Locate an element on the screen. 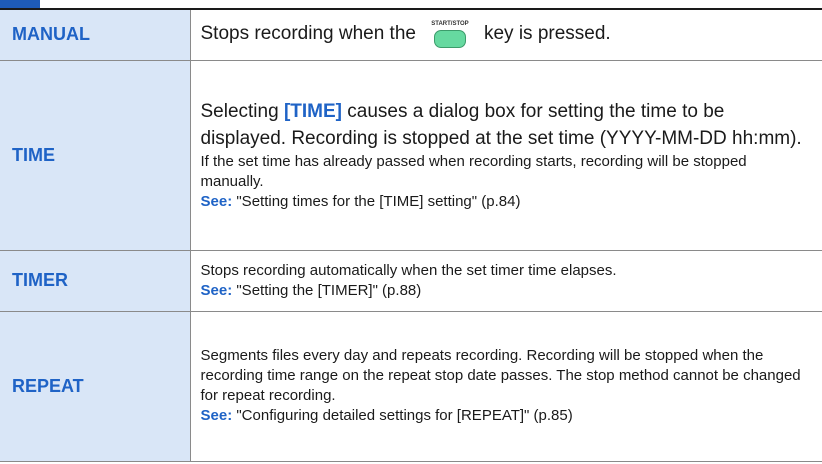  start-stop-key-label: START/STOP is located at coordinates (450, 24).